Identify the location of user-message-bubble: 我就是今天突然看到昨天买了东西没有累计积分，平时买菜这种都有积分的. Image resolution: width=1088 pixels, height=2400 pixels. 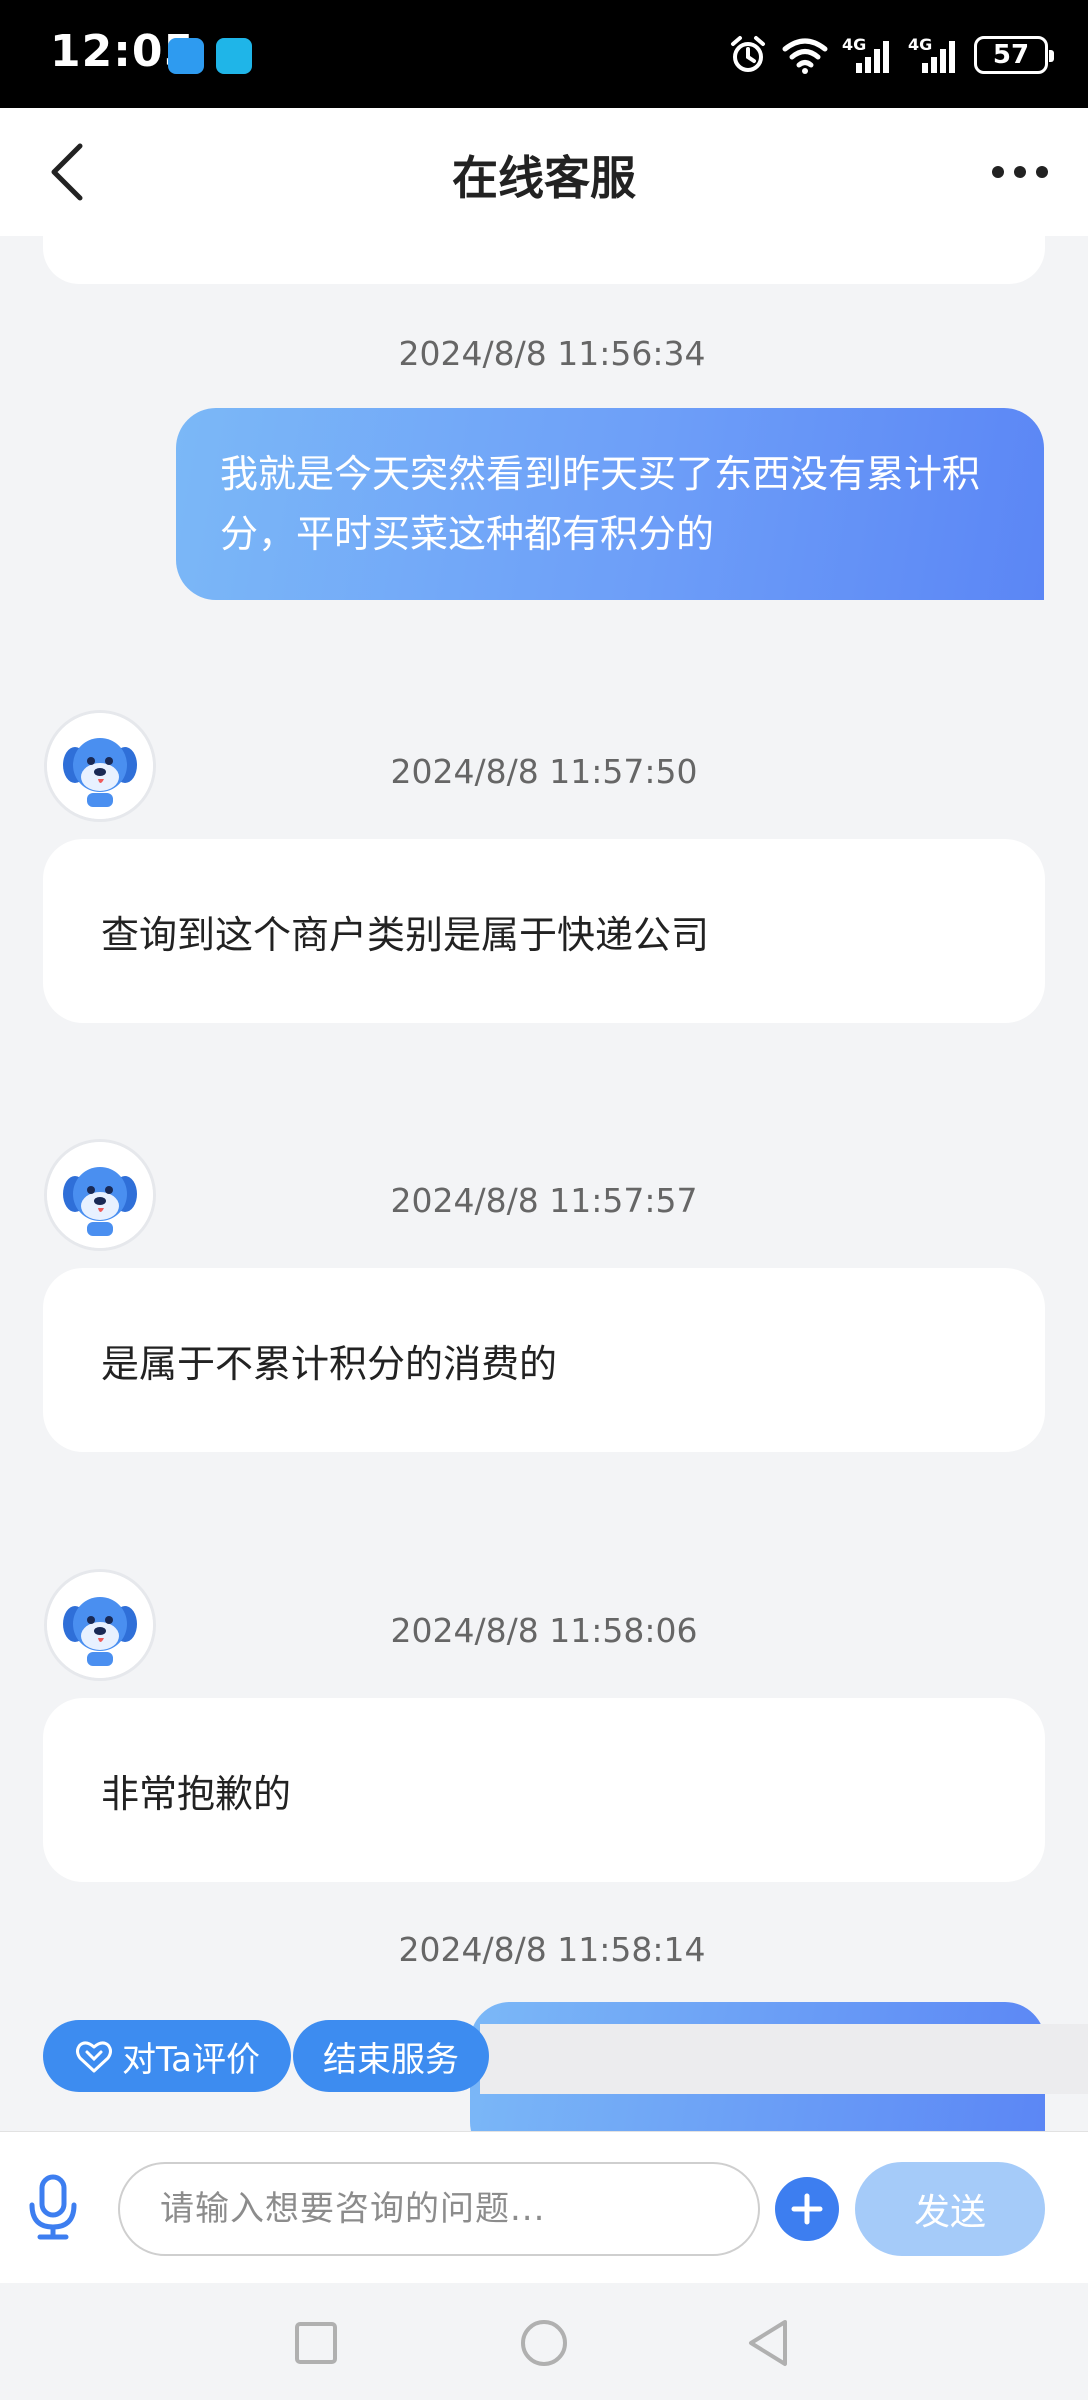
(610, 504).